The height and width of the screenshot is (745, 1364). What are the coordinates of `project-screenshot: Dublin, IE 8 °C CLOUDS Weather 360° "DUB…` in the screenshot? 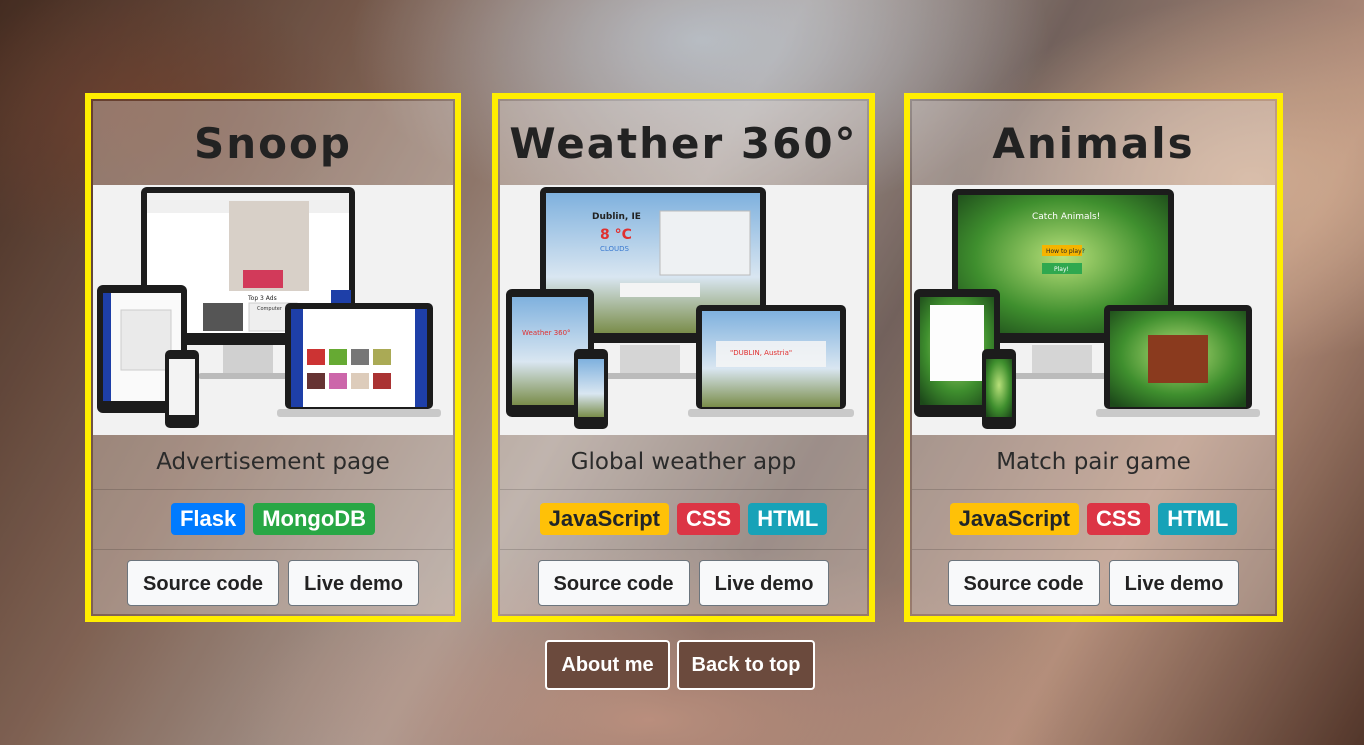 It's located at (683, 310).